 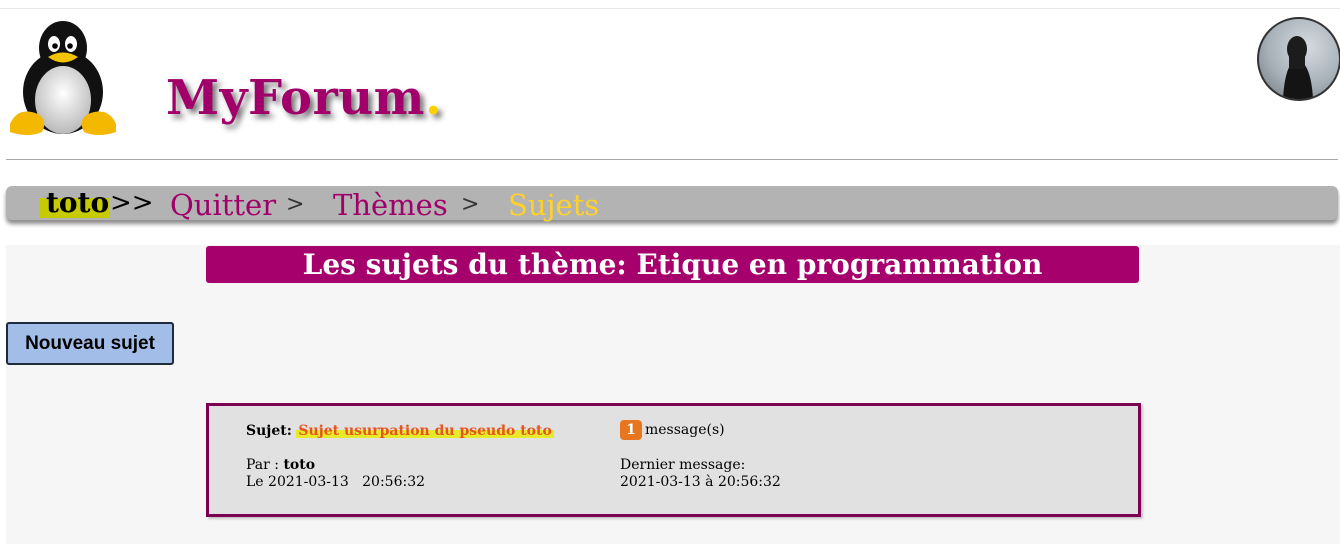 I want to click on user-avatar, so click(x=1298, y=59).